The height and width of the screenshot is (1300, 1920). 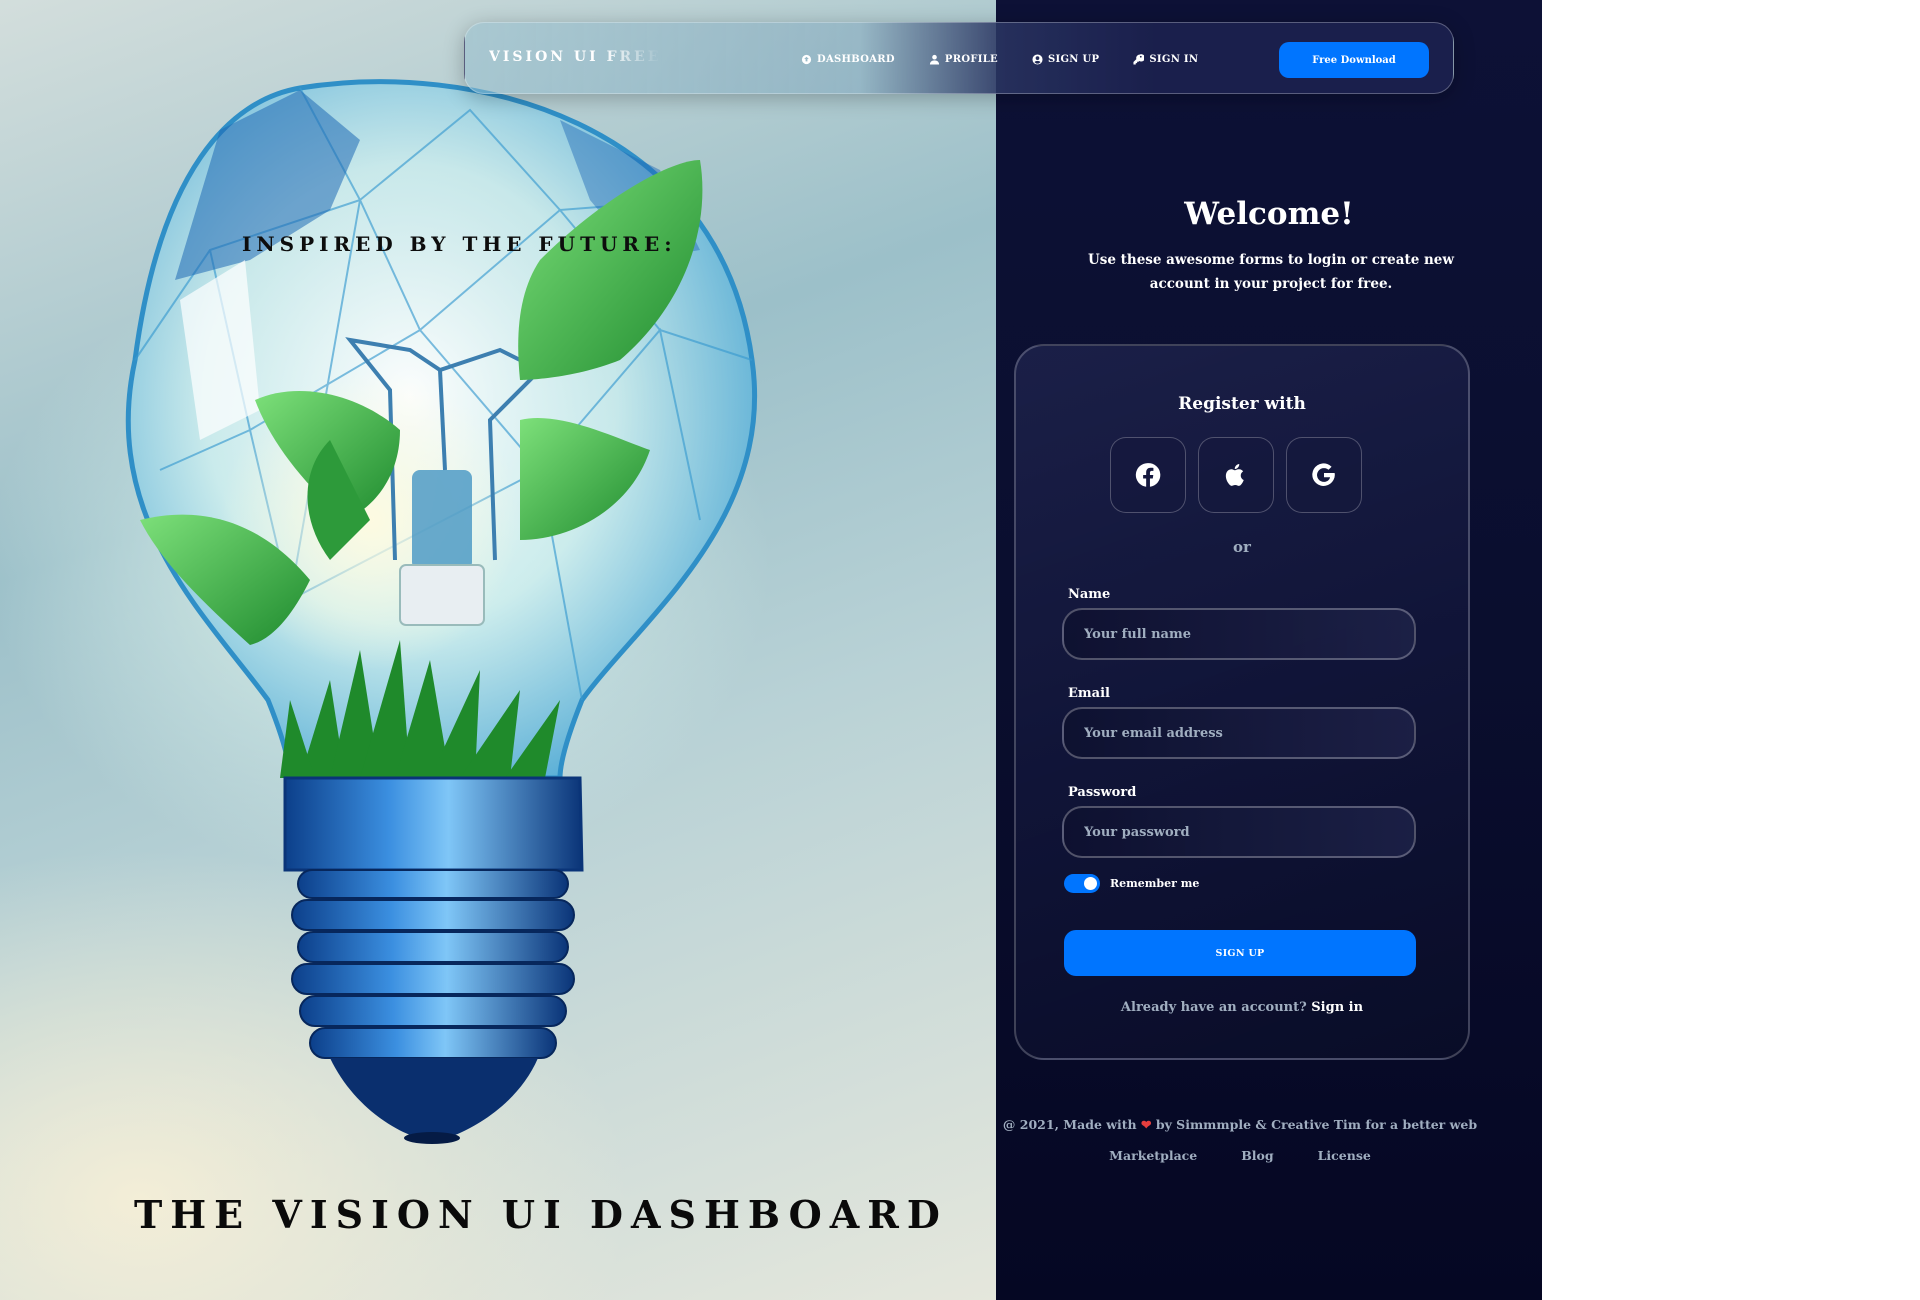 What do you see at coordinates (1354, 60) in the screenshot?
I see `free-download-button: Free Download` at bounding box center [1354, 60].